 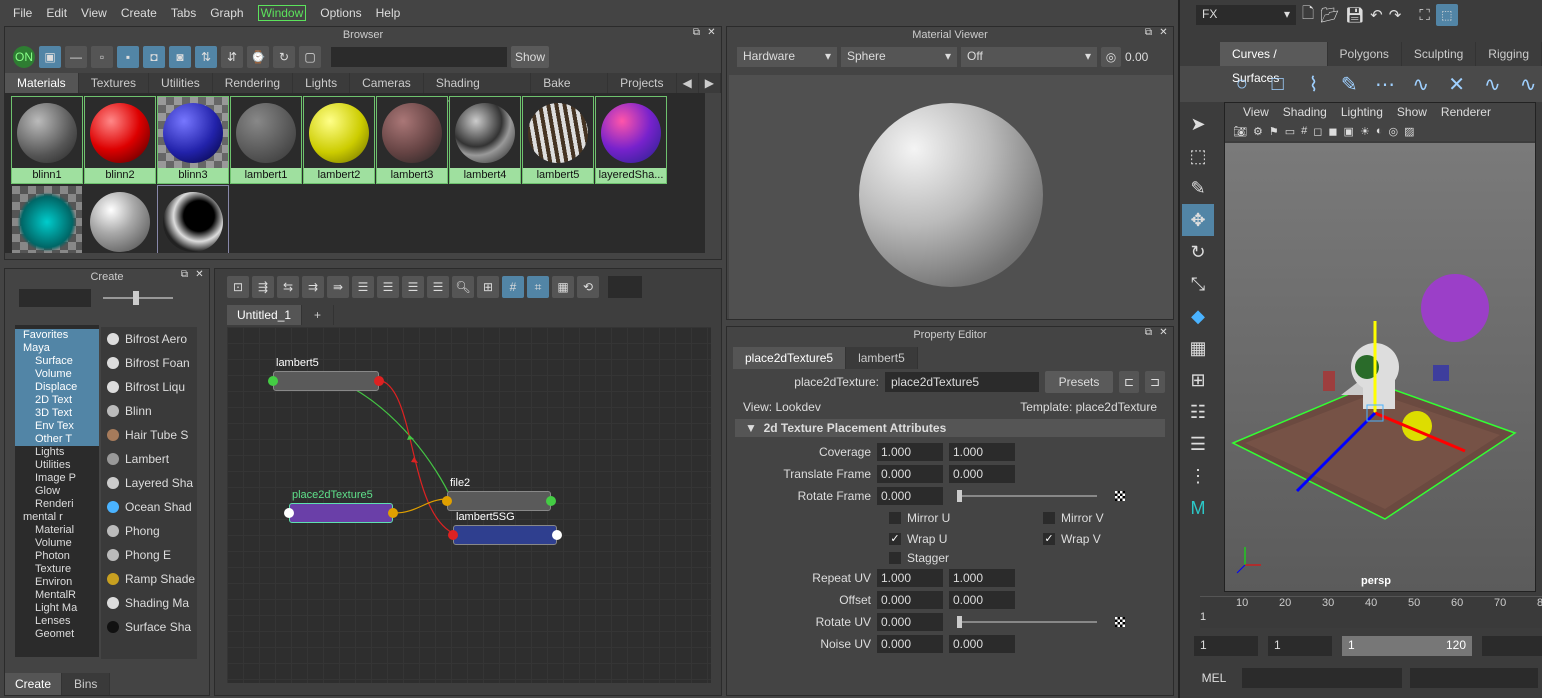 I want to click on tab-scroll-right-icon: ▶, so click(x=710, y=83).